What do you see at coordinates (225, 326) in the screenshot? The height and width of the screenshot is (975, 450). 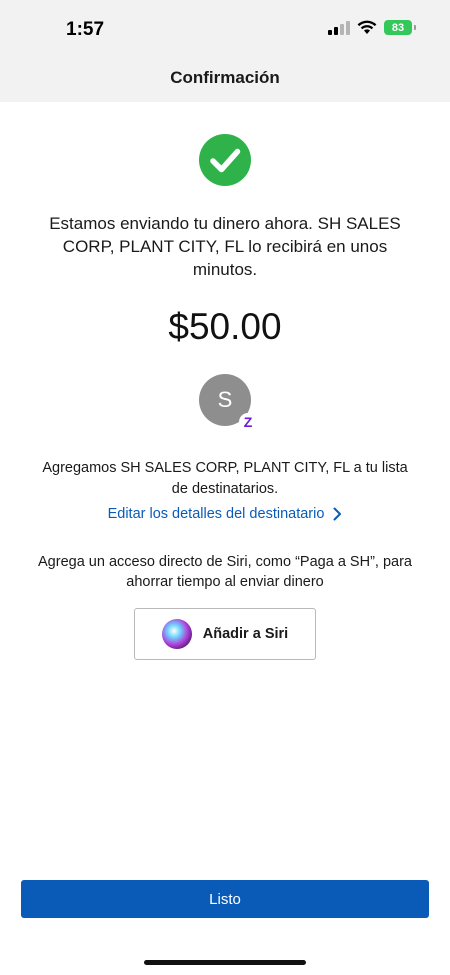 I see `transfer-amount: $50.00` at bounding box center [225, 326].